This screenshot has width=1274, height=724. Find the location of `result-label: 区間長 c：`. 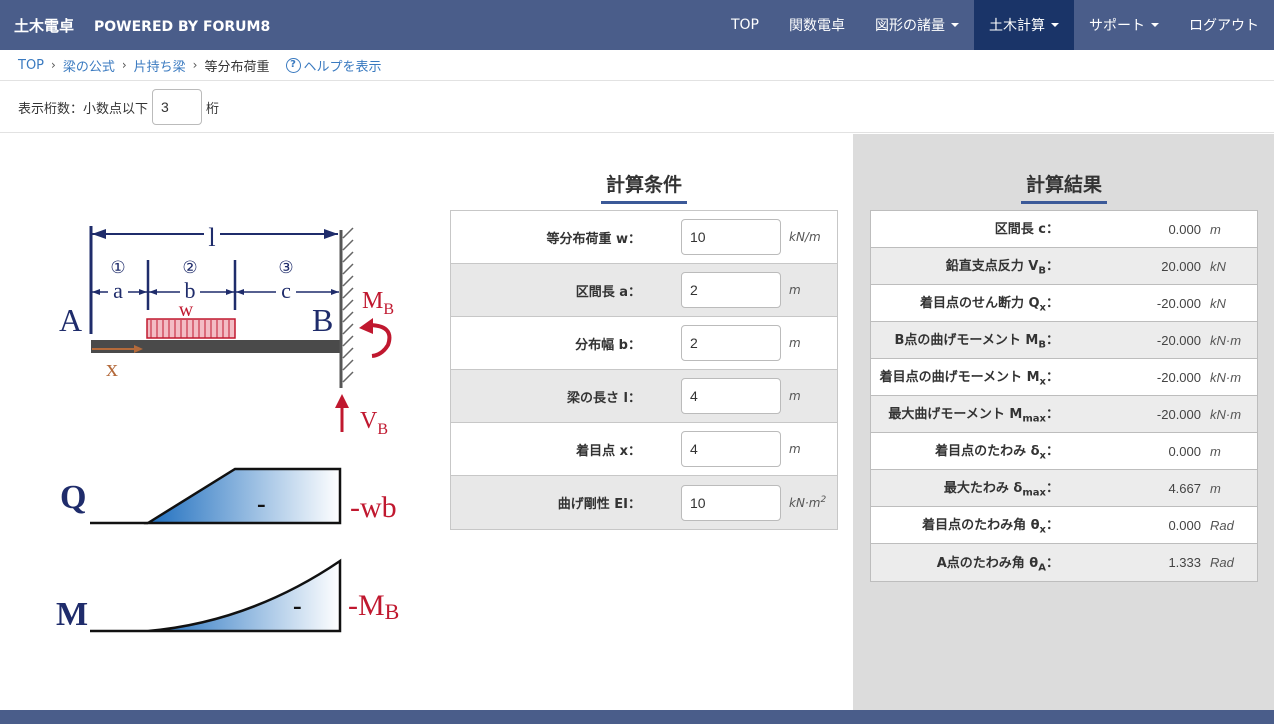

result-label: 区間長 c： is located at coordinates (1026, 230).